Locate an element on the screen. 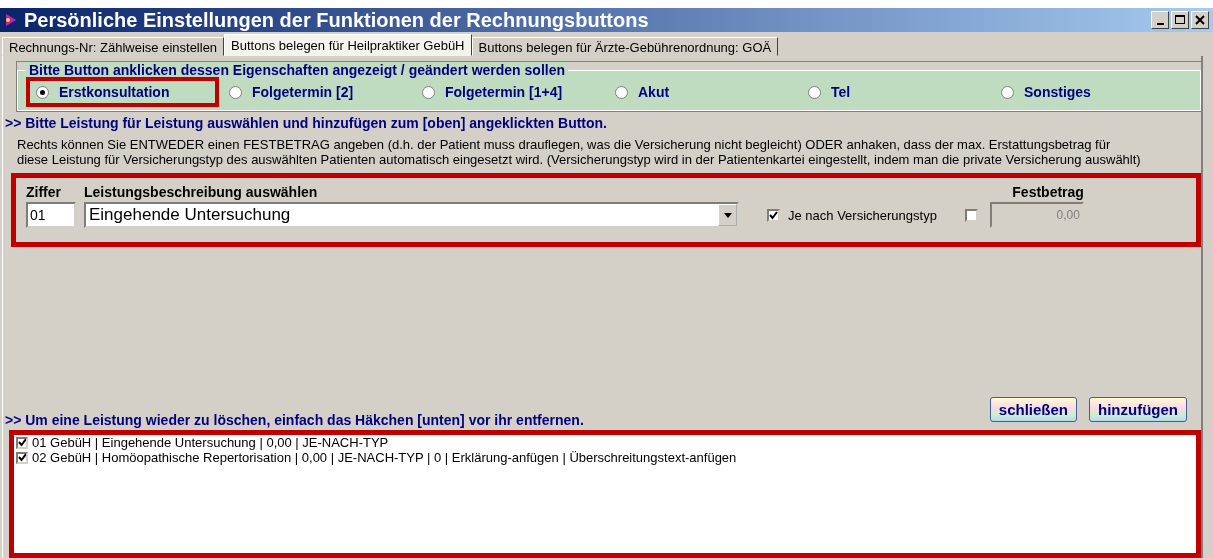  radio-option: Folgetermin [2] is located at coordinates (315, 92).